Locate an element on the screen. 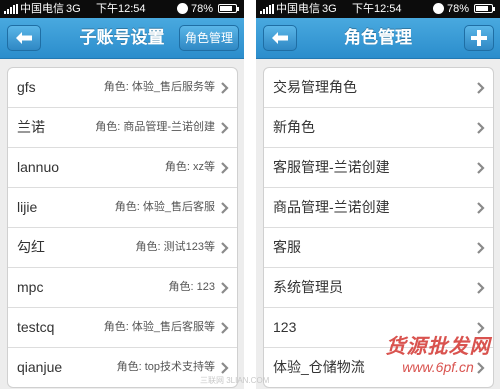 This screenshot has width=500, height=389. add-role-button is located at coordinates (479, 38).